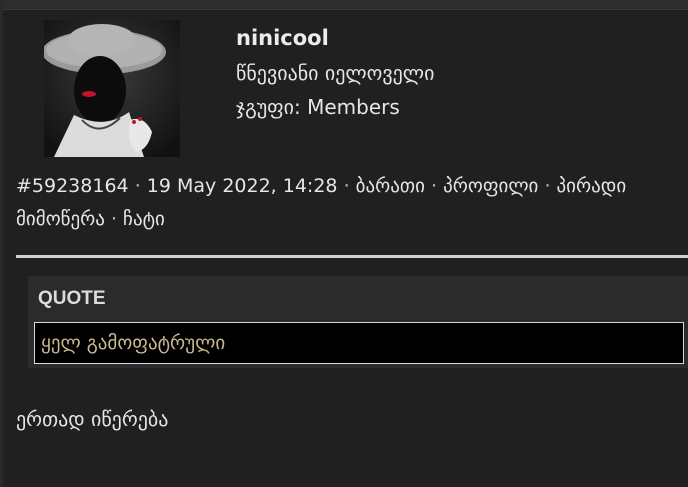 Image resolution: width=688 pixels, height=487 pixels. I want to click on correspondence-link: მიმოწერა, so click(60, 219).